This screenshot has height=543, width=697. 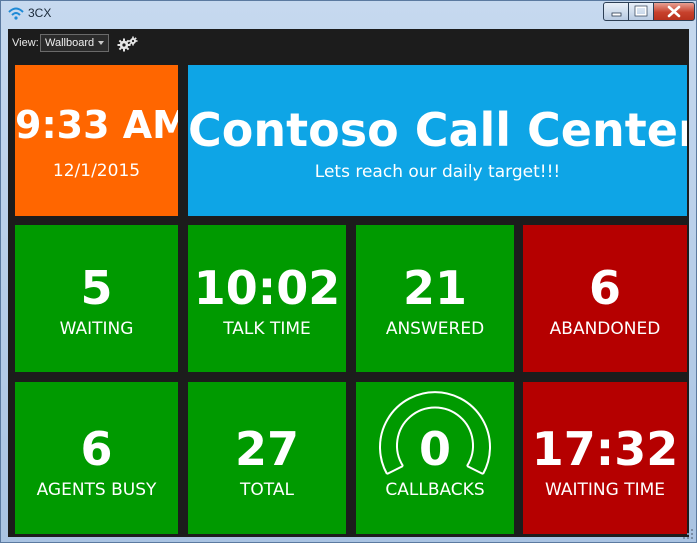 I want to click on callbacks-tile: 0 CALLBACKS, so click(x=435, y=458).